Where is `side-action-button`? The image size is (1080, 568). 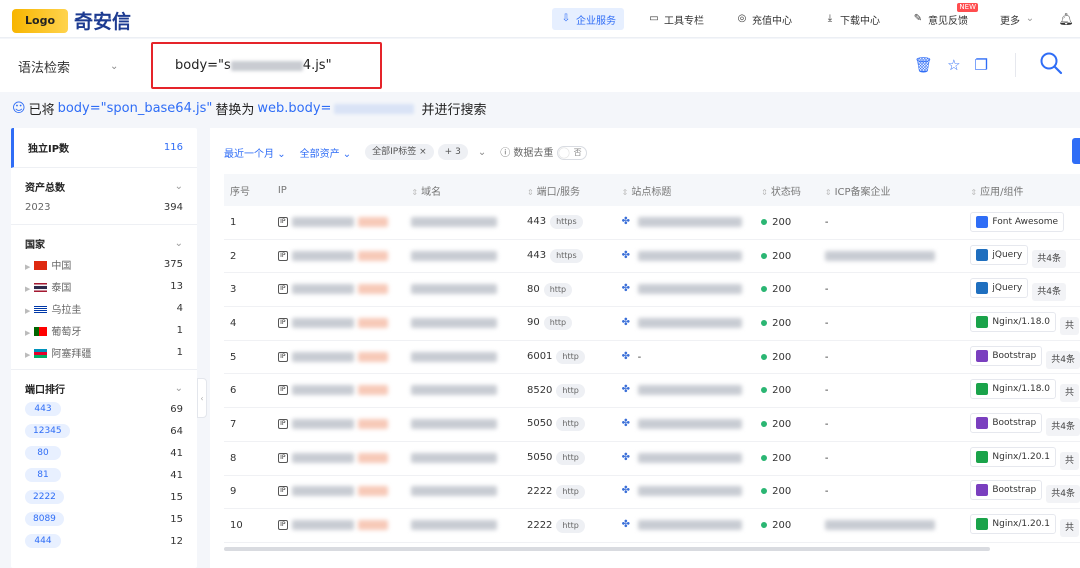
side-action-button is located at coordinates (1076, 151).